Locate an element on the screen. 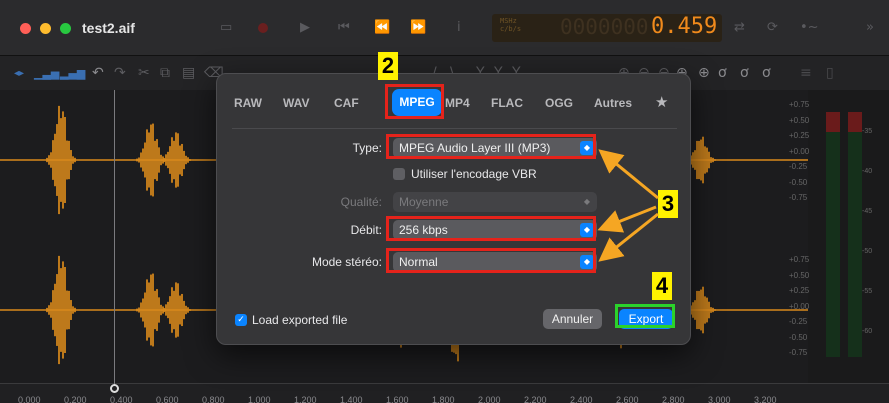 This screenshot has height=403, width=889. arrow-to-bitrate is located at coordinates (627, 219).